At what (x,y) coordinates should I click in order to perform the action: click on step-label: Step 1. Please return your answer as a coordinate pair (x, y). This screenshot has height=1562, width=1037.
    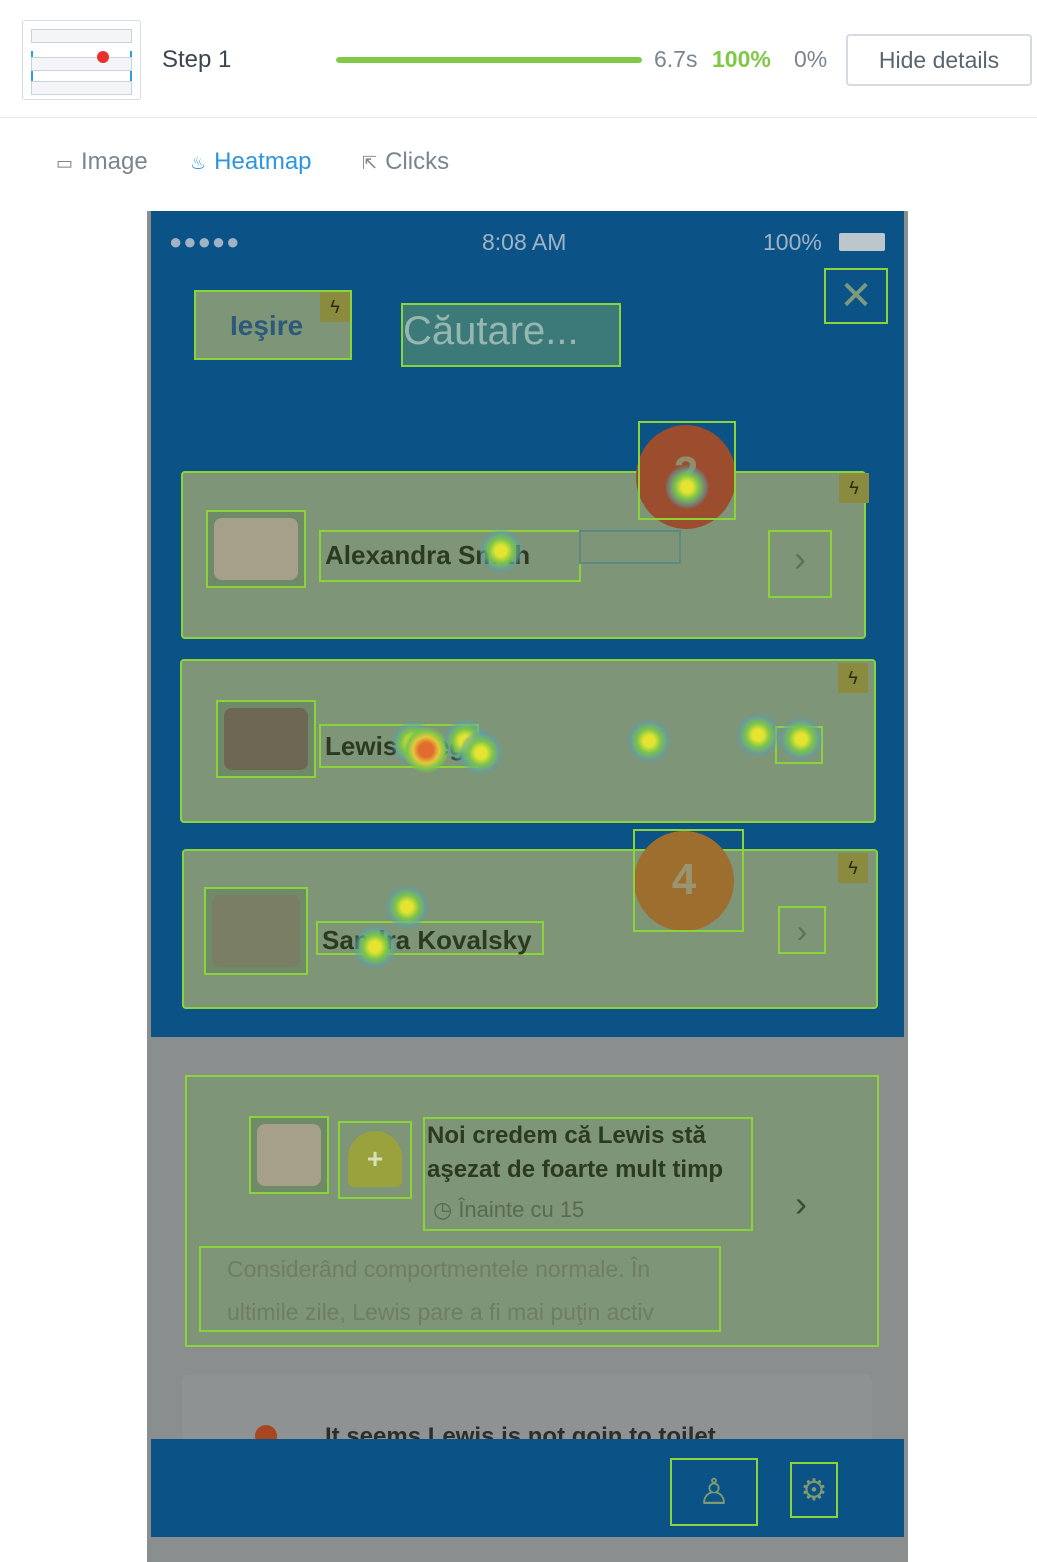
    Looking at the image, I should click on (197, 59).